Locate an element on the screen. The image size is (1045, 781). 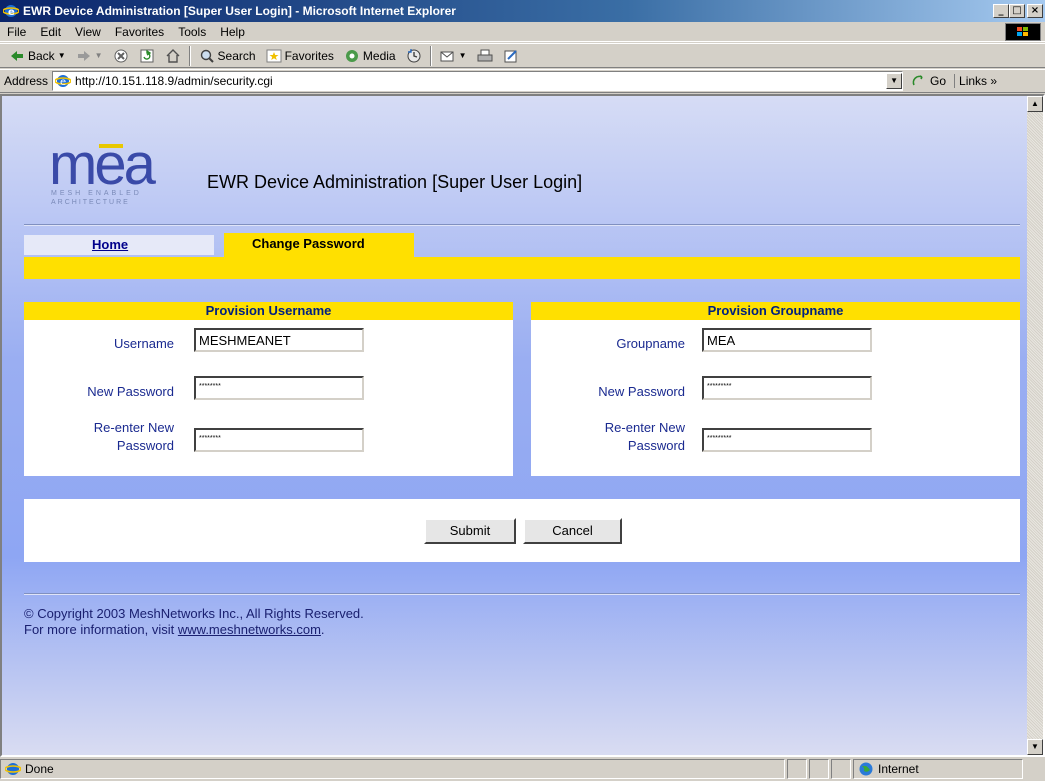
history-button is located at coordinates (414, 56).